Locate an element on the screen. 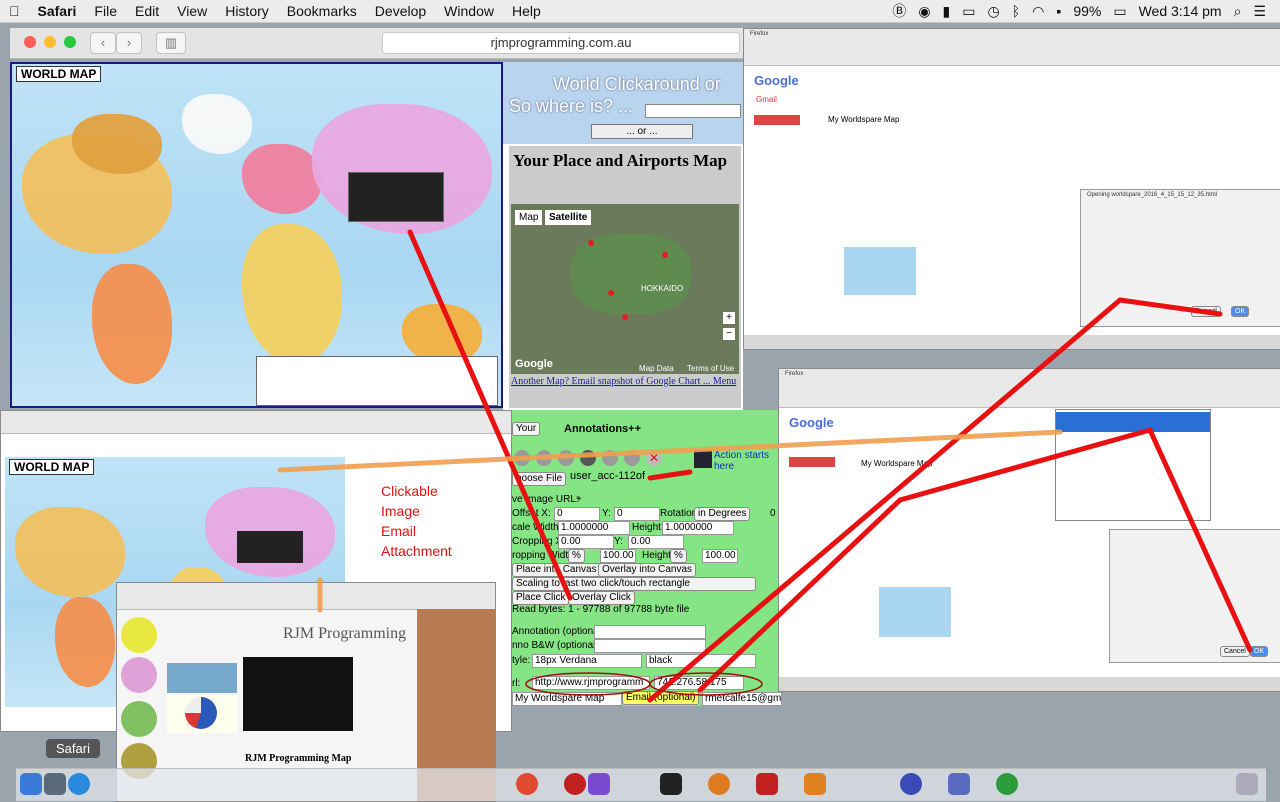 The image size is (1280, 802). finder-icon is located at coordinates (31, 784).